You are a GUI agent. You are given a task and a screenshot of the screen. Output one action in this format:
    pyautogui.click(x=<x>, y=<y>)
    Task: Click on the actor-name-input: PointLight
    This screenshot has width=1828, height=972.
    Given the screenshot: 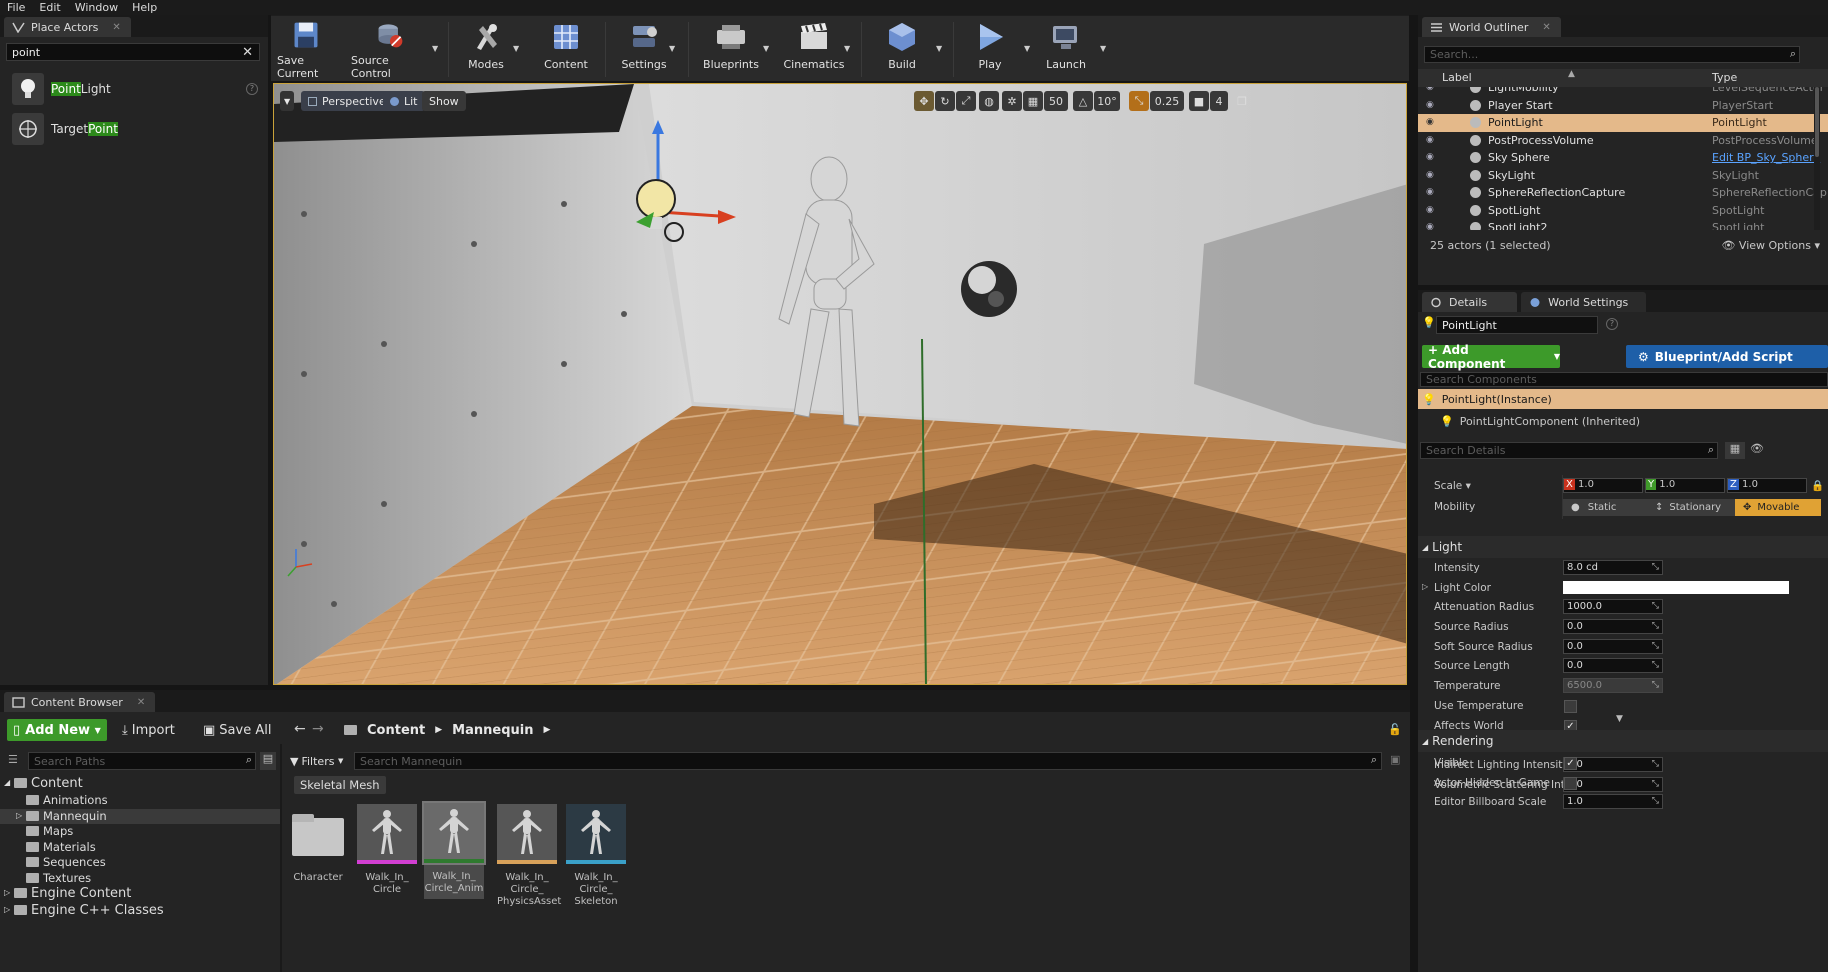 What is the action you would take?
    pyautogui.click(x=1517, y=325)
    